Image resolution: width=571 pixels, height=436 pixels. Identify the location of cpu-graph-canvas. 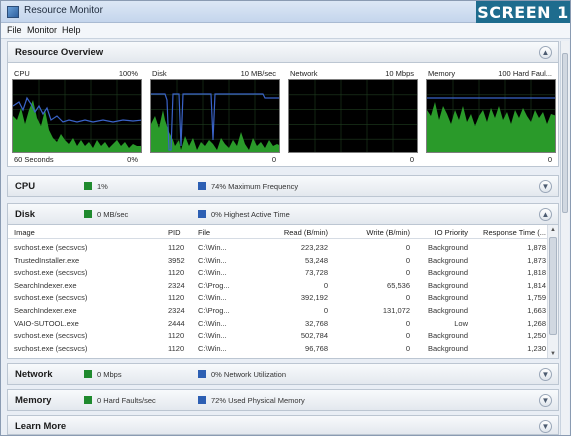
(77, 116).